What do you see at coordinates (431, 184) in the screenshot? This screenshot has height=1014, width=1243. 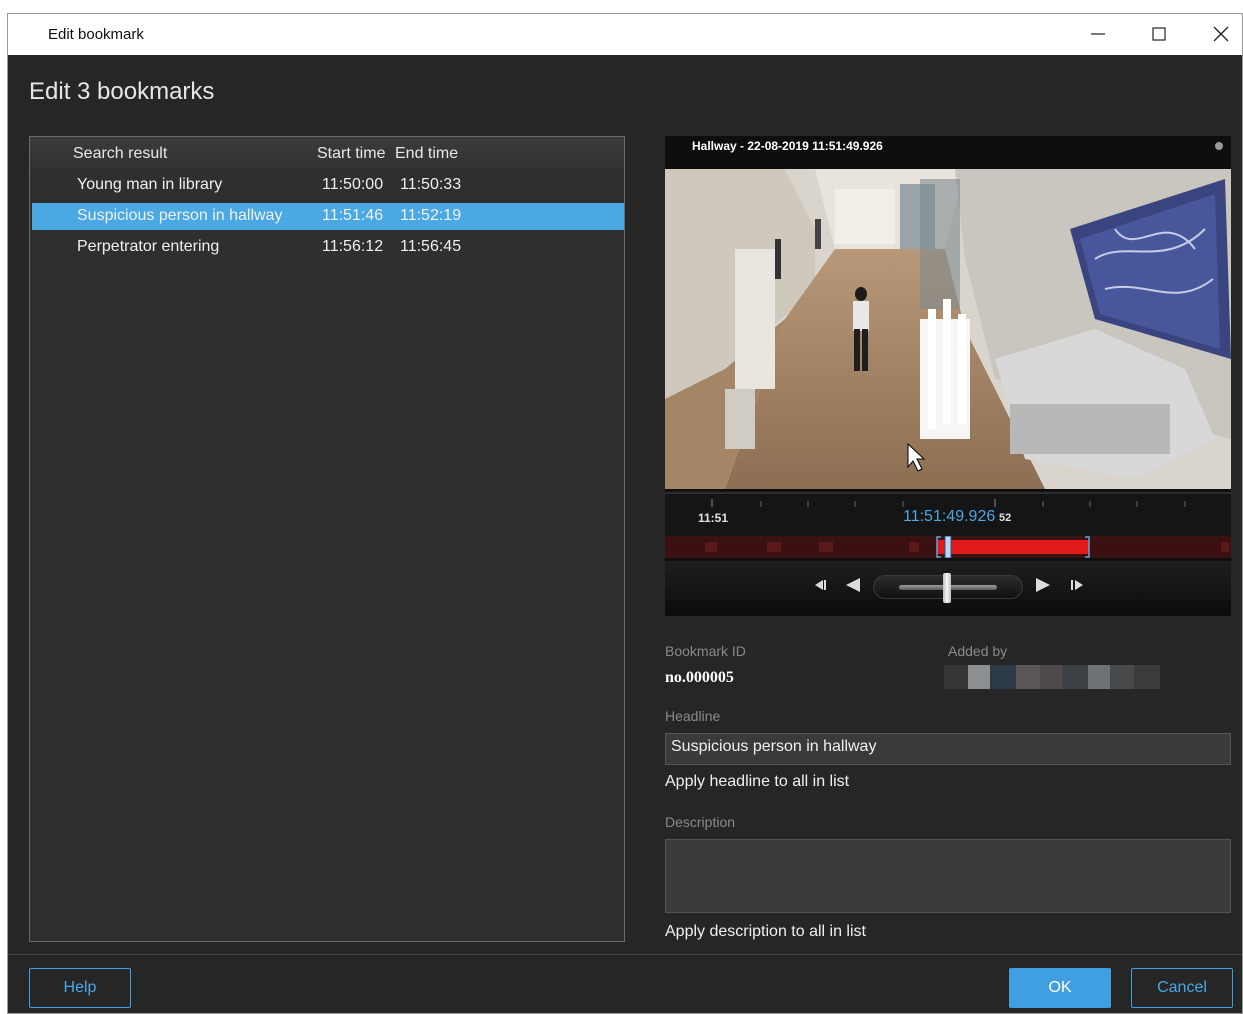 I see `row-end-time: 11:50:33` at bounding box center [431, 184].